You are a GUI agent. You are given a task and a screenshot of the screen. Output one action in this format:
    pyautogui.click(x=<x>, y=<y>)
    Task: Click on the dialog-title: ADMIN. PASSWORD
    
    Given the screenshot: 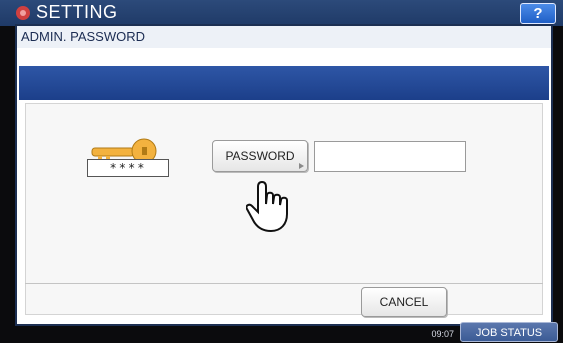 What is the action you would take?
    pyautogui.click(x=284, y=37)
    